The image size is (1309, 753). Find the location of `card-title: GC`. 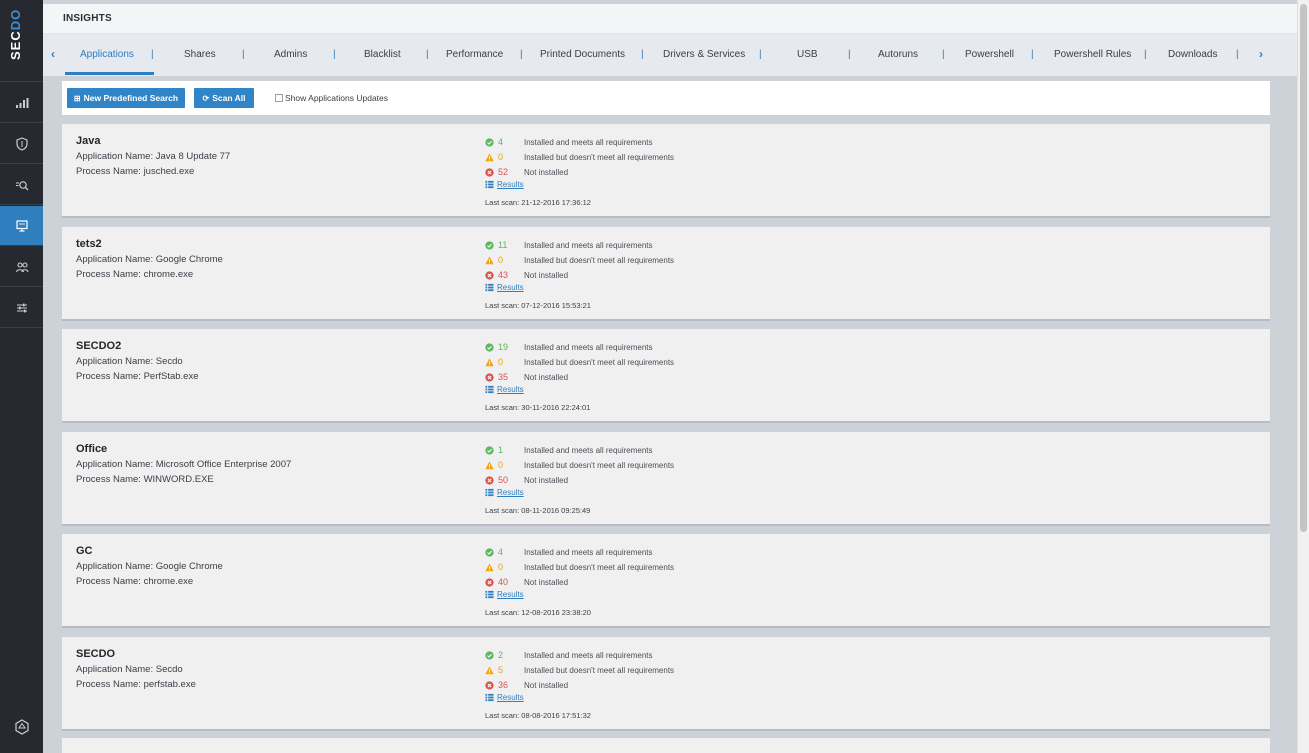

card-title: GC is located at coordinates (84, 551).